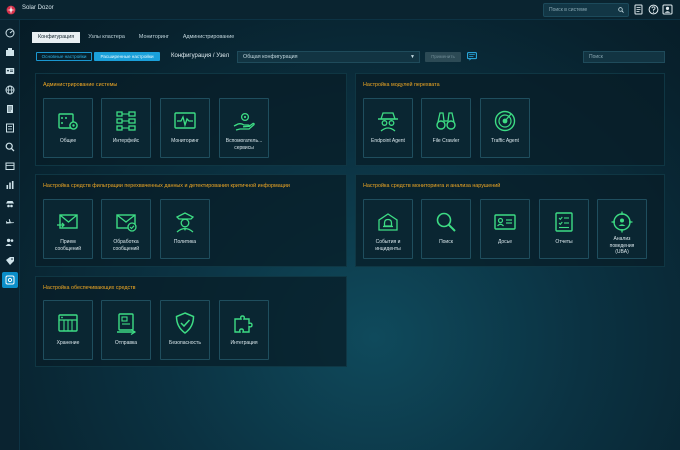 This screenshot has height=450, width=680. I want to click on tile-storage: Хранение, so click(68, 330).